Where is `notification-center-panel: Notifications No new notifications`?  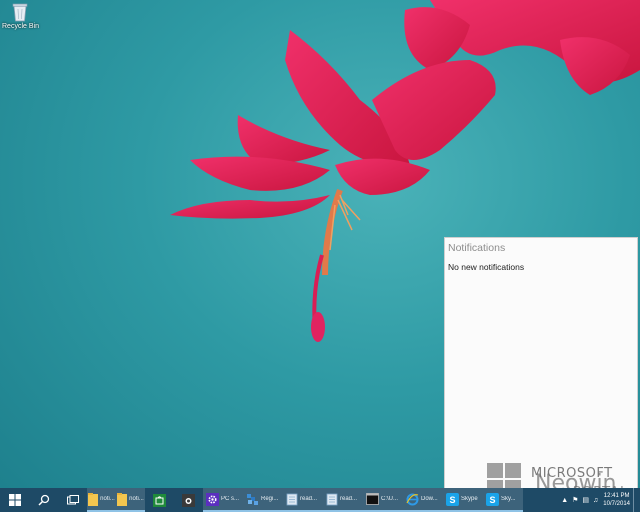
notification-center-panel: Notifications No new notifications is located at coordinates (541, 363).